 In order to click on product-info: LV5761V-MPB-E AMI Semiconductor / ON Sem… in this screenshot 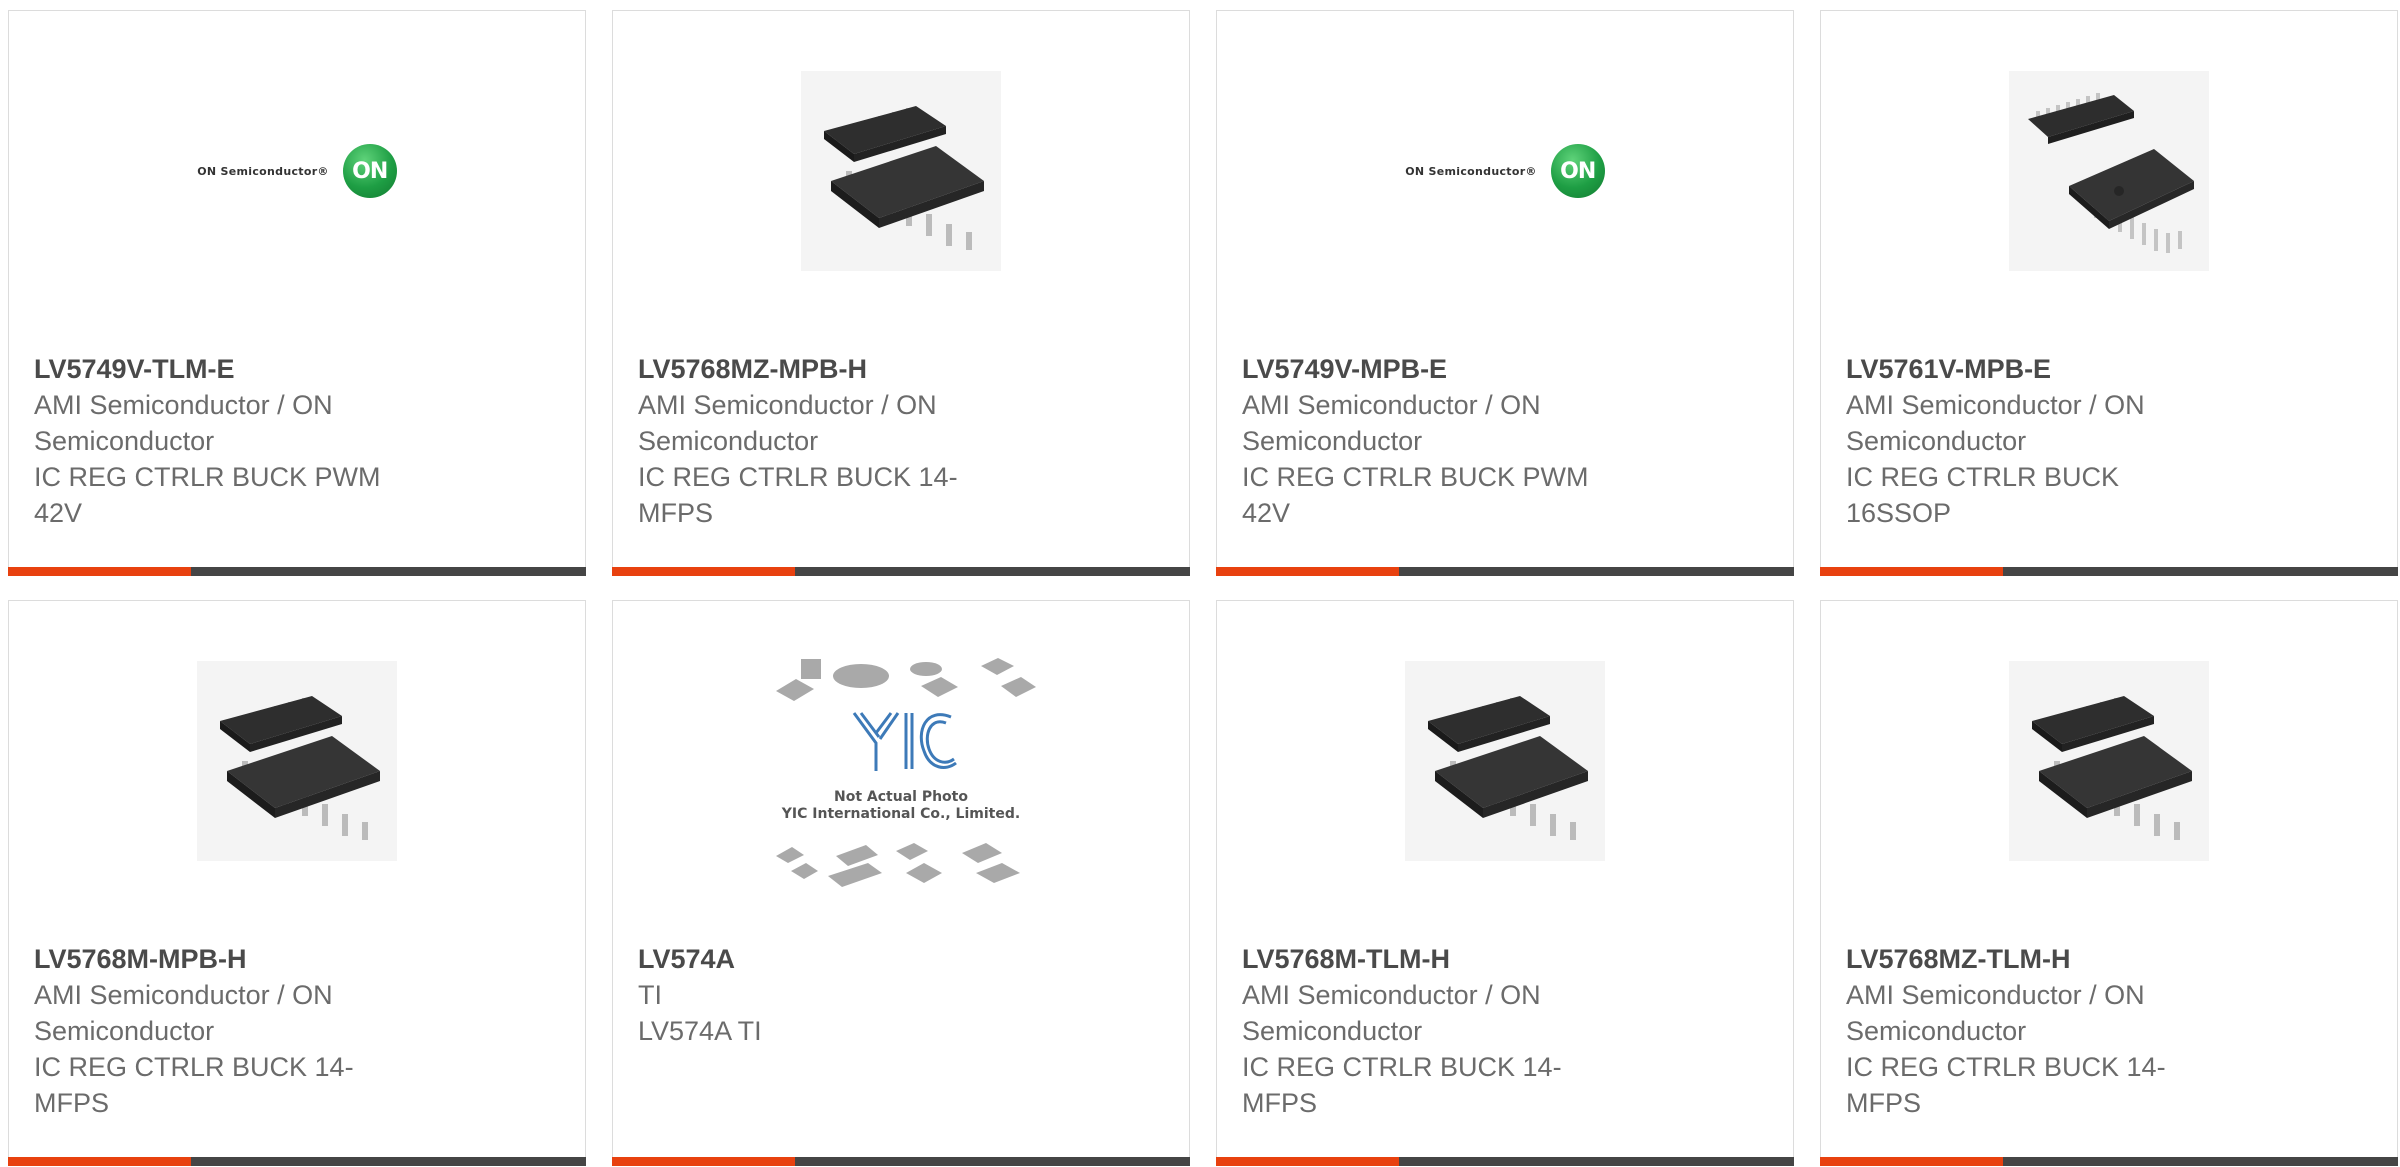, I will do `click(2111, 441)`.